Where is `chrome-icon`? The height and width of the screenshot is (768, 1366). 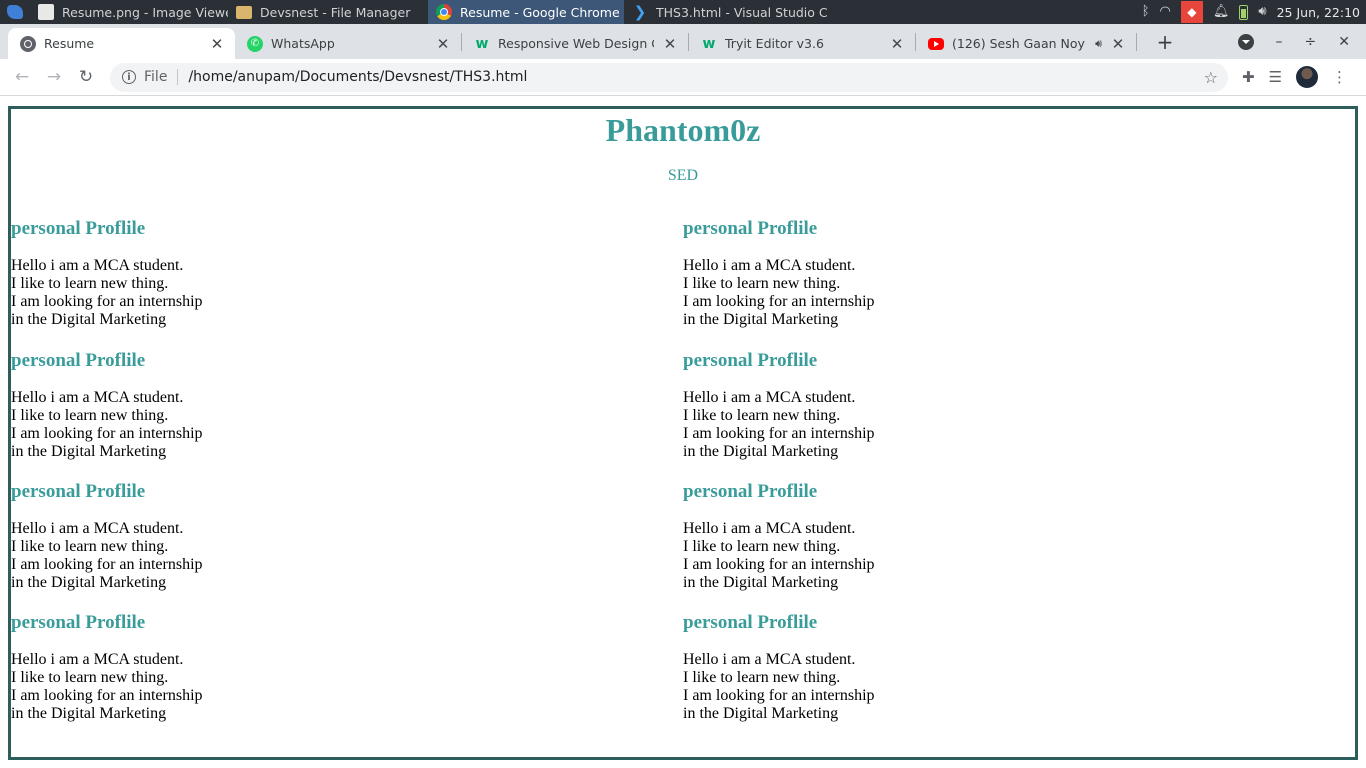 chrome-icon is located at coordinates (444, 12).